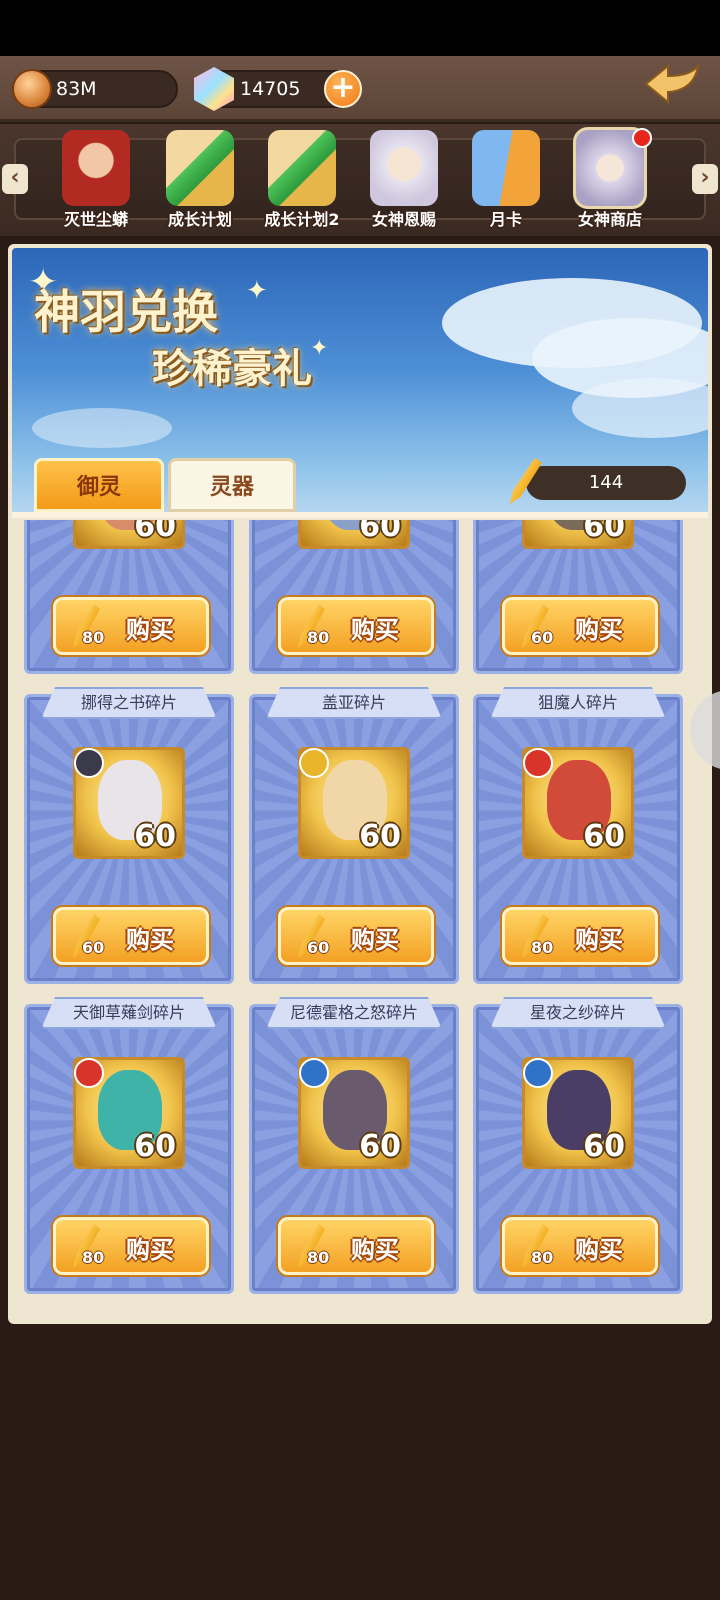 This screenshot has height=1600, width=720. What do you see at coordinates (354, 1013) in the screenshot?
I see `item-title: 尼德霍格之怒碎片` at bounding box center [354, 1013].